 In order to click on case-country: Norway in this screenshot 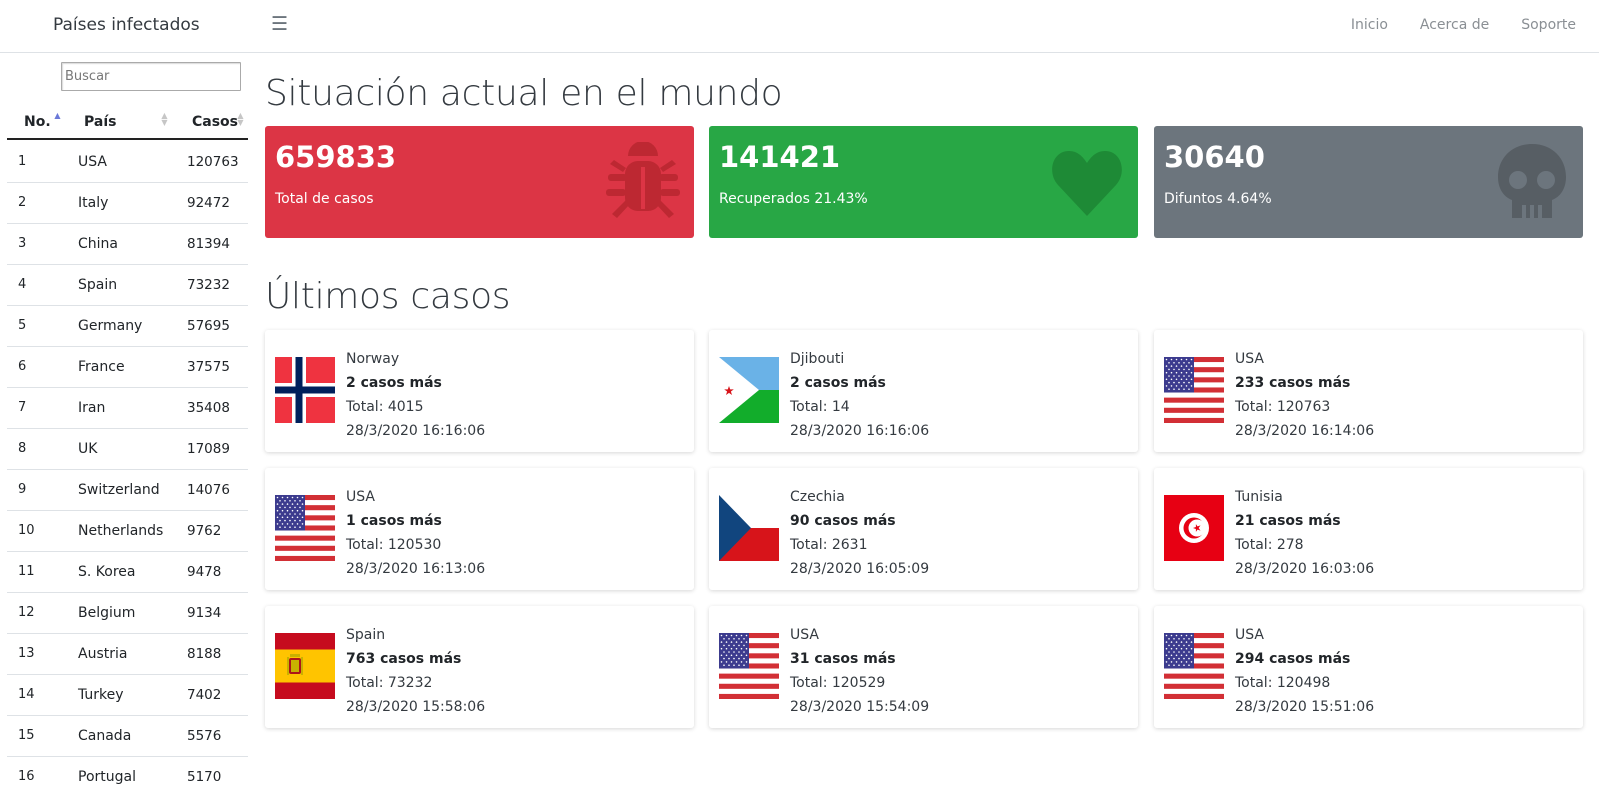, I will do `click(373, 359)`.